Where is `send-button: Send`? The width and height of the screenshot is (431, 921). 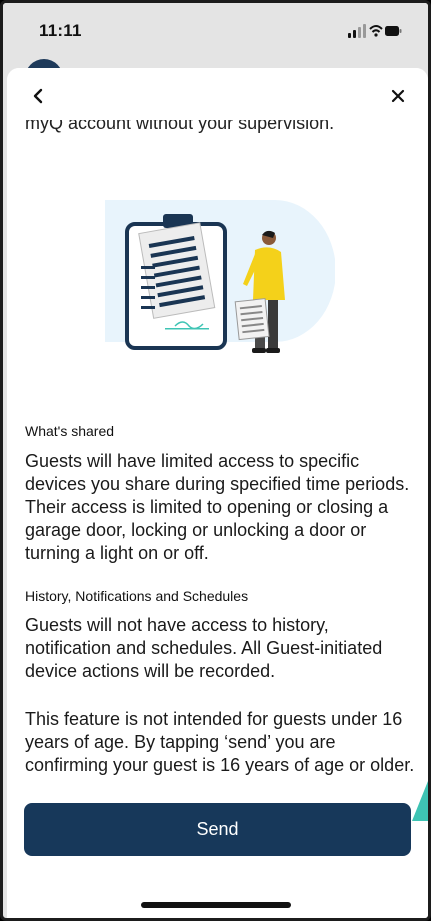
send-button: Send is located at coordinates (217, 829).